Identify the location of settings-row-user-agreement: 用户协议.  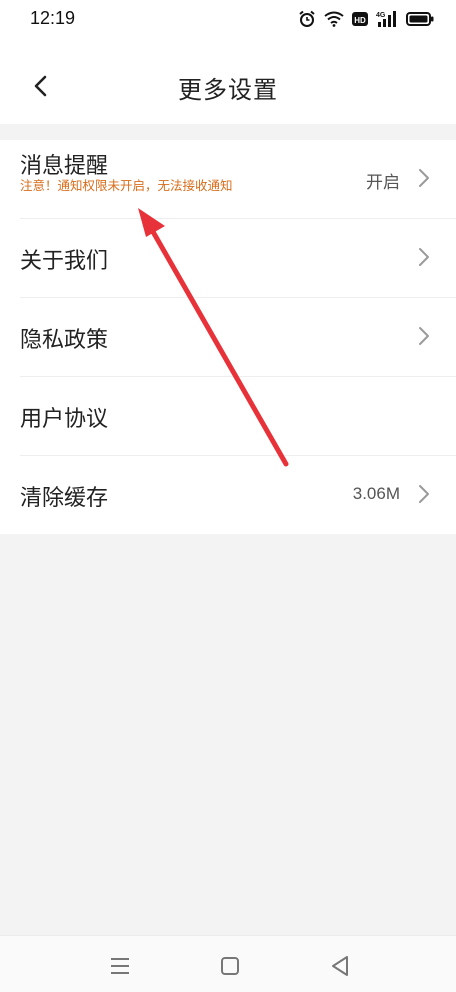
(238, 416).